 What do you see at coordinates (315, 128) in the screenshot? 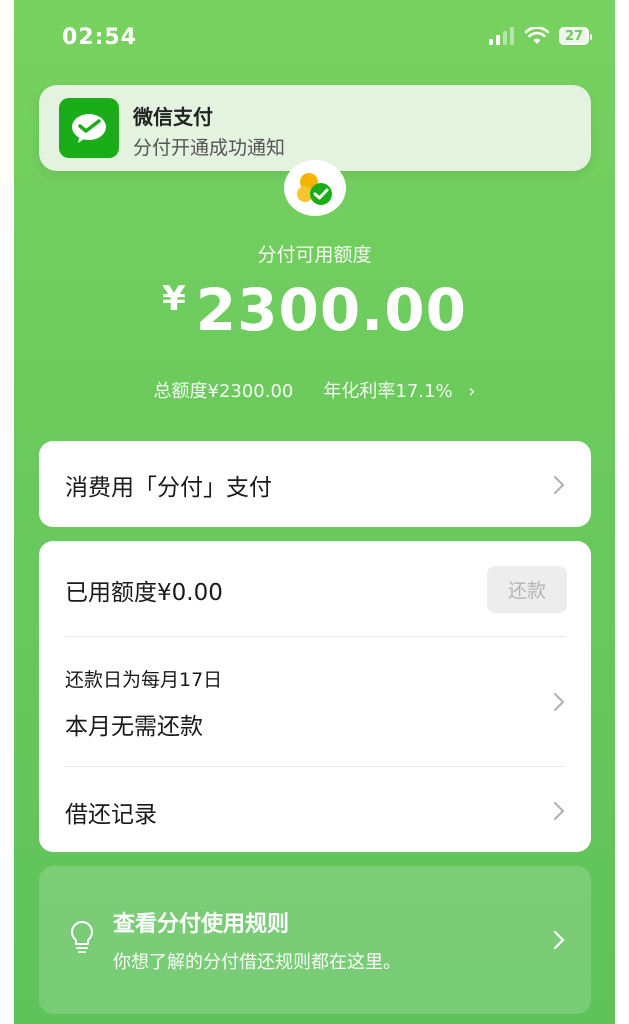
I see `notification-banner: 微信支付 分付开通成功通知` at bounding box center [315, 128].